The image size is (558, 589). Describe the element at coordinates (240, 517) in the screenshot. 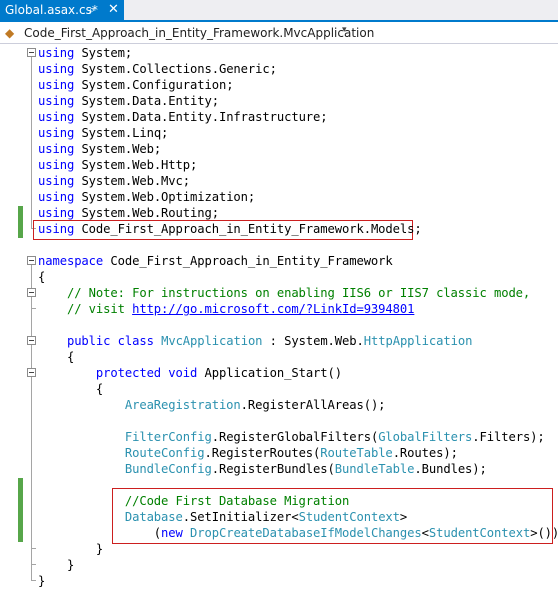

I see `code-token: .SetInitializer<` at that location.